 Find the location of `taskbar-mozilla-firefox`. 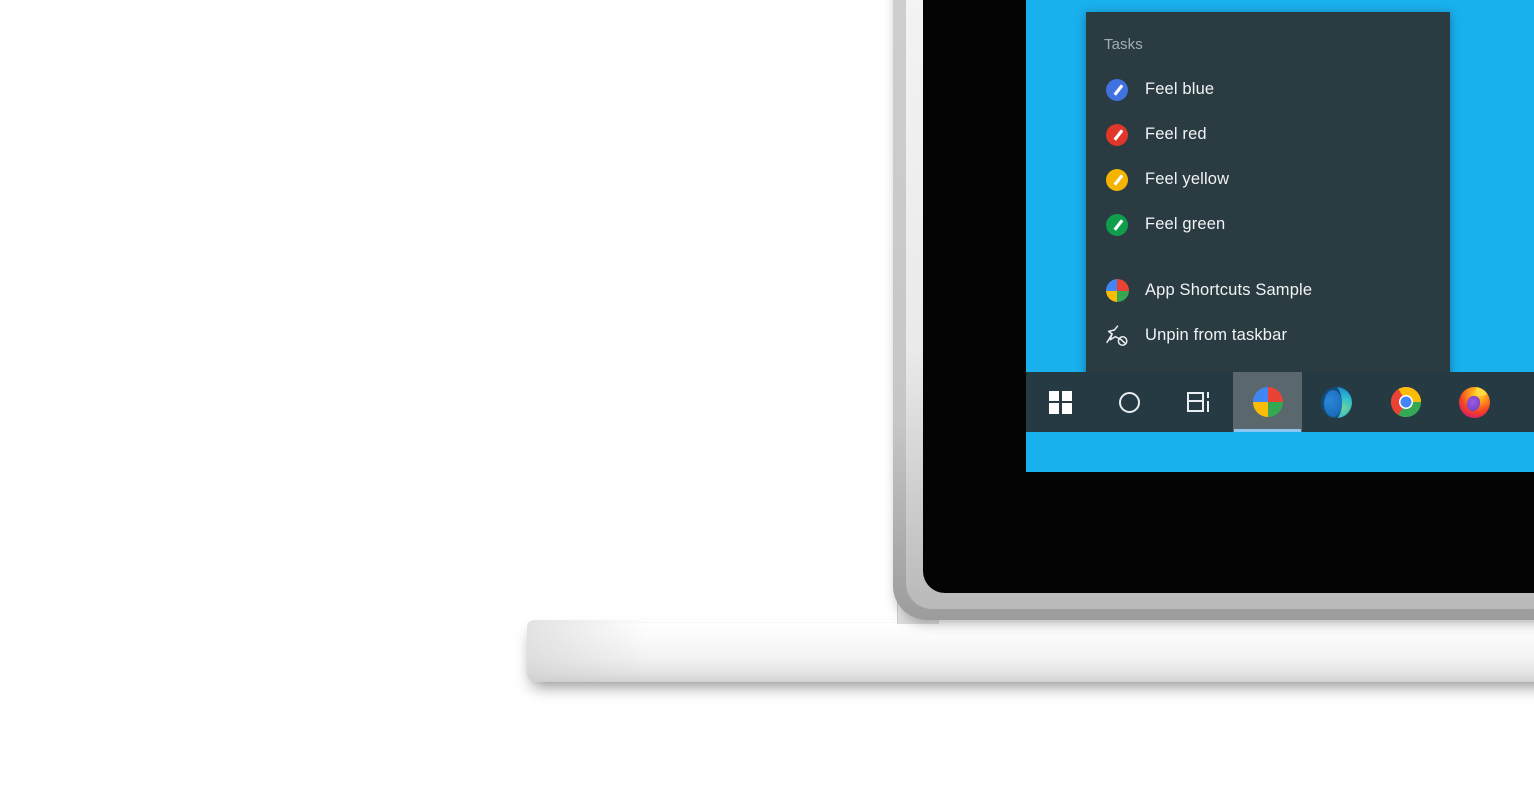

taskbar-mozilla-firefox is located at coordinates (1474, 402).